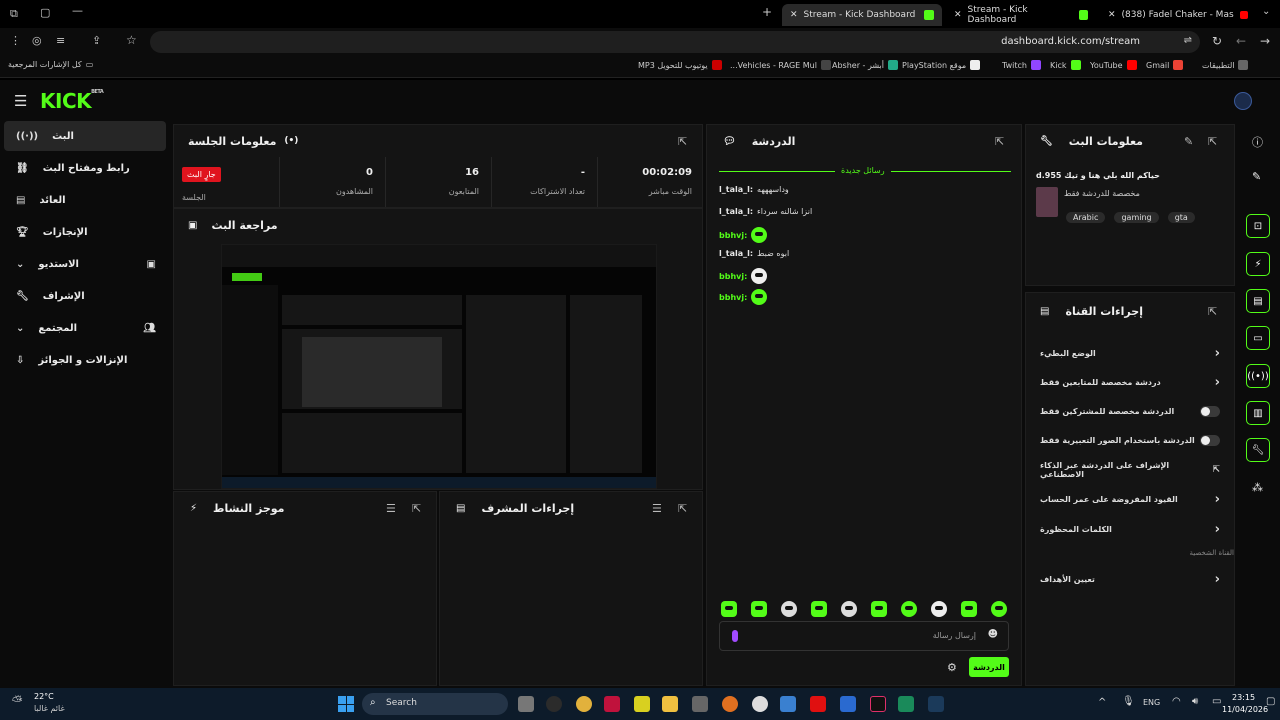 This screenshot has height=720, width=1280. Describe the element at coordinates (1210, 411) in the screenshot. I see `subscribers-only-toggle` at that location.